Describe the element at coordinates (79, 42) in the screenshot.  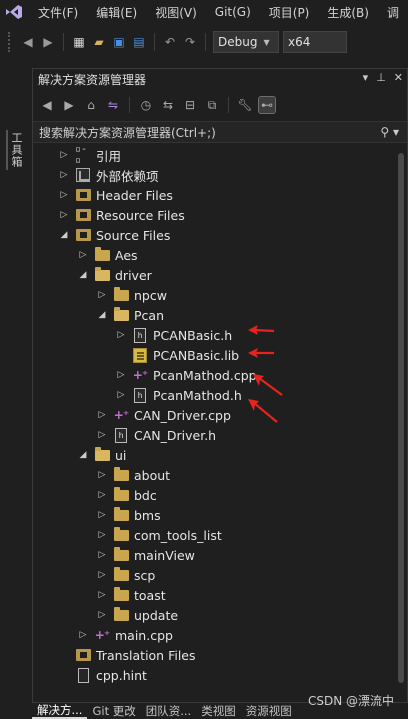
I see `new-project-icon: ▦` at that location.